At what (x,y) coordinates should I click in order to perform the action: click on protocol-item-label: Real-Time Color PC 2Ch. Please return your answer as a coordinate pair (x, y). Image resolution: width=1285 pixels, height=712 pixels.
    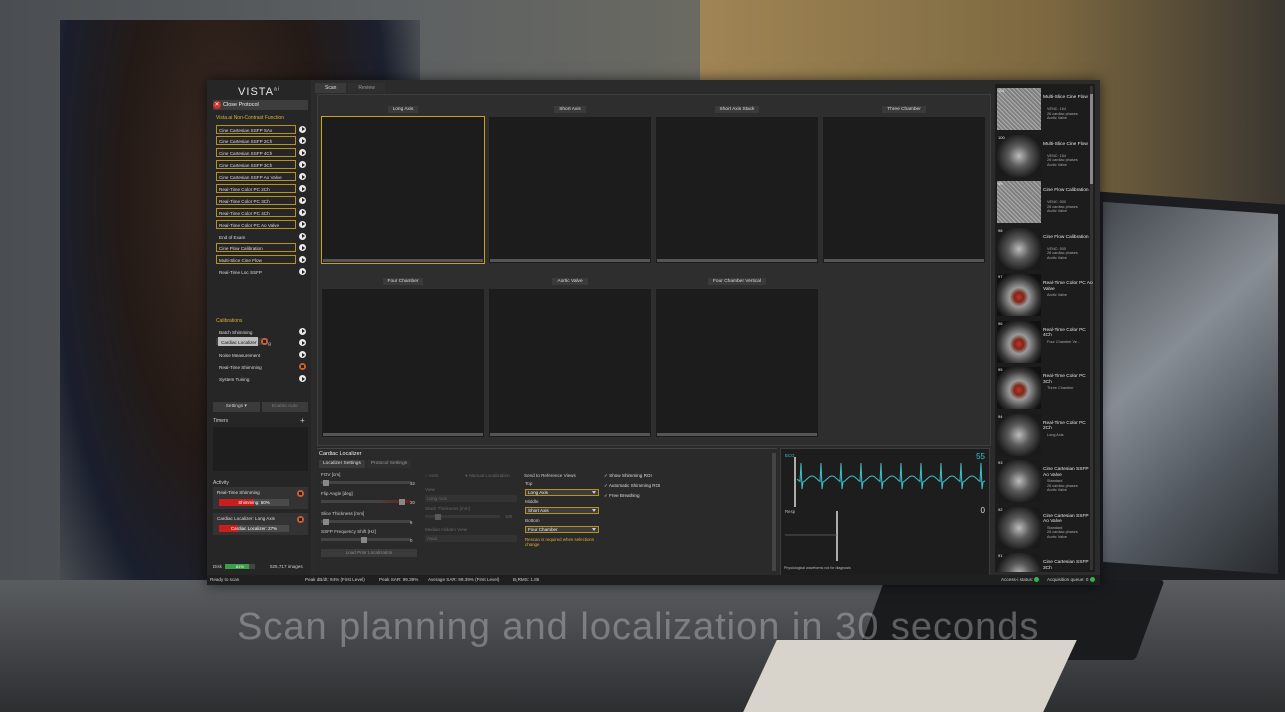
    Looking at the image, I should click on (256, 188).